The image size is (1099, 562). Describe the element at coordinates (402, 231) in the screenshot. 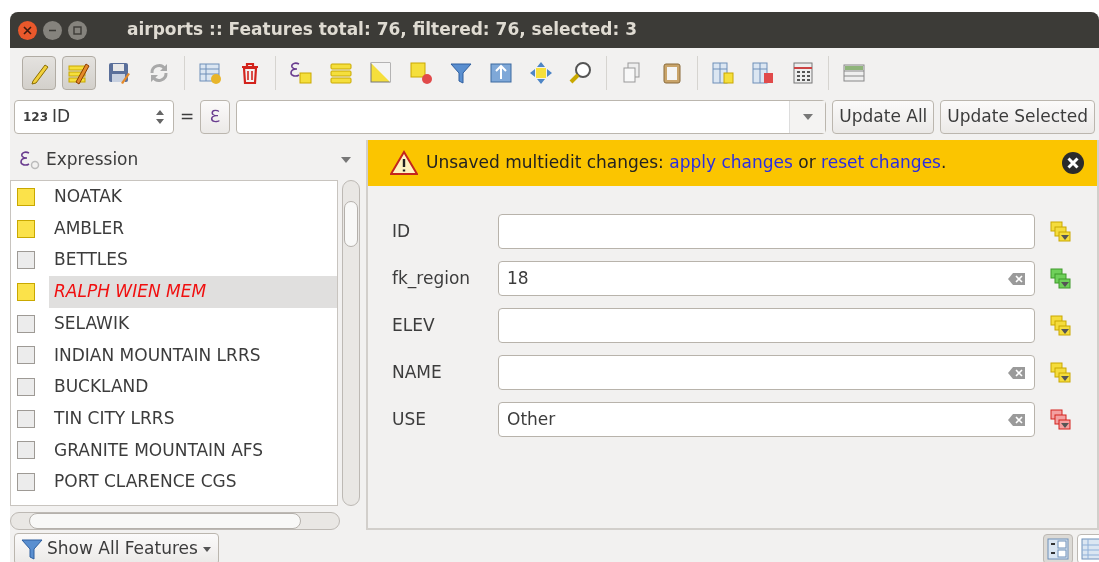

I see `field-label: ID` at that location.